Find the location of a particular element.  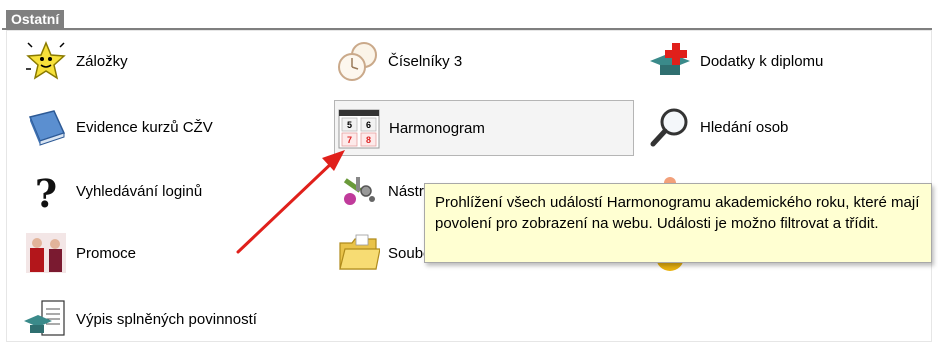

item-label: Promoce is located at coordinates (106, 253).